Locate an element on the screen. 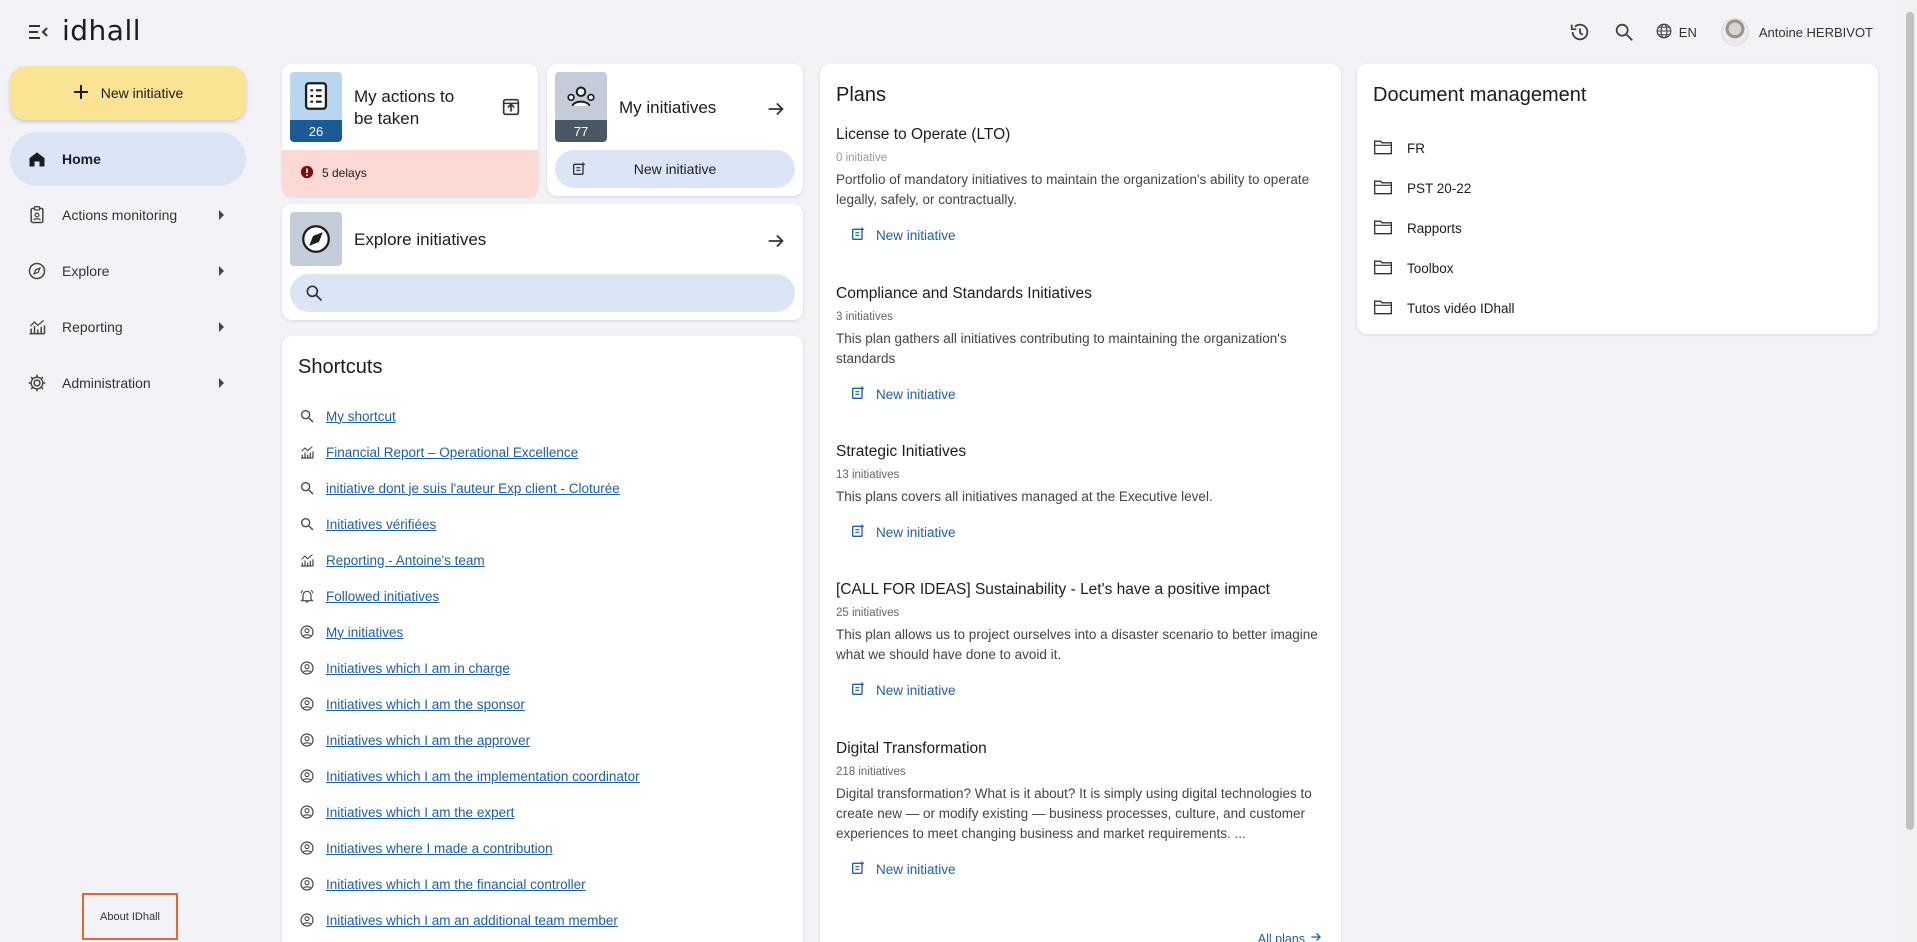 This screenshot has height=942, width=1917. explore-search-input is located at coordinates (559, 293).